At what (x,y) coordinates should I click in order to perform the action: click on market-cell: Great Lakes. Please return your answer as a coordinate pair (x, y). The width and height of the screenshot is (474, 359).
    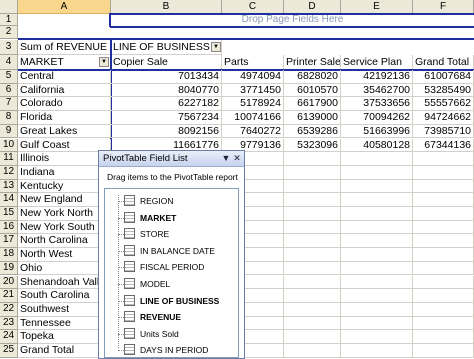
    Looking at the image, I should click on (64, 131).